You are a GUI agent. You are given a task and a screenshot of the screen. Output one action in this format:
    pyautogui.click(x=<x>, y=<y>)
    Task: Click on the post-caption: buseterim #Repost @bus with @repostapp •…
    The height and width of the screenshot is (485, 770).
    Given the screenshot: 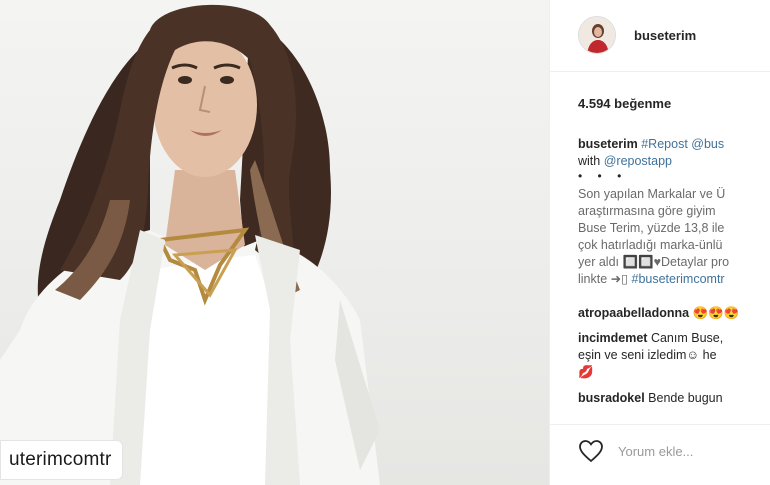 What is the action you would take?
    pyautogui.click(x=674, y=212)
    